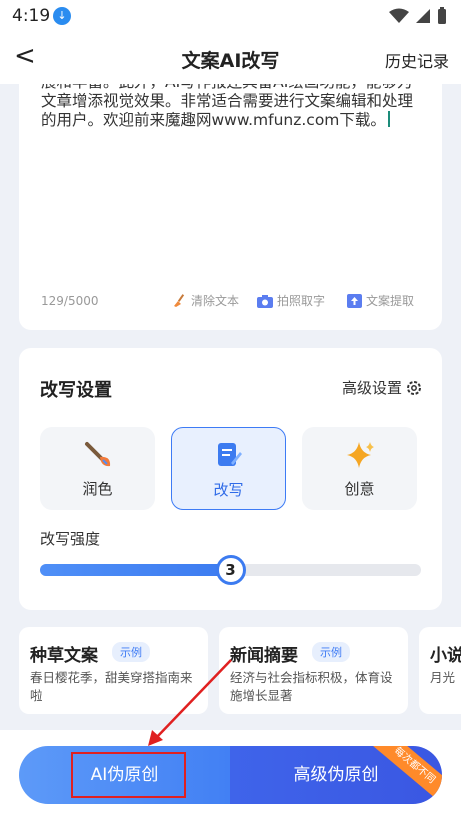 The image size is (461, 820). I want to click on template-card: 小说 月光, so click(440, 670).